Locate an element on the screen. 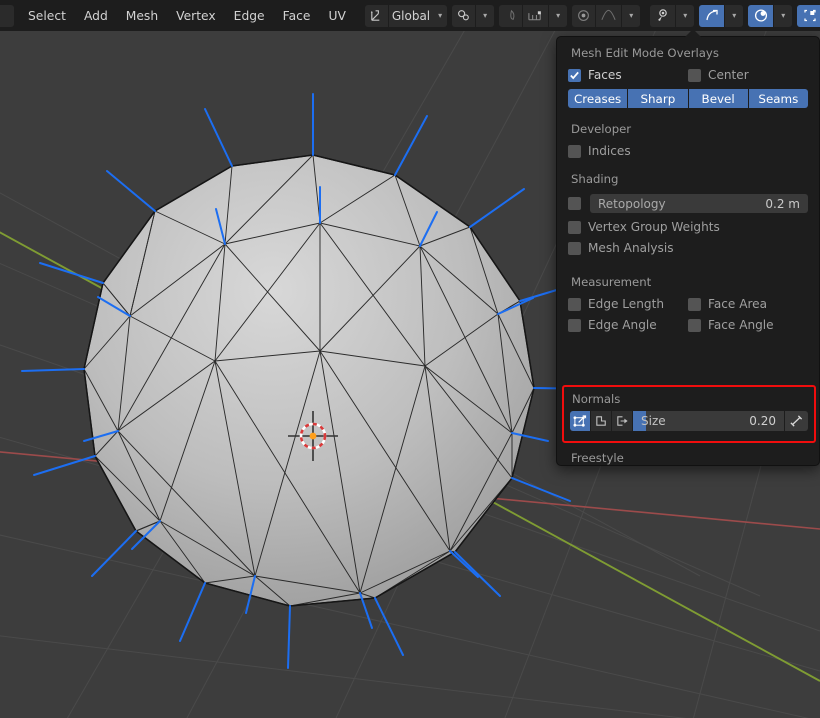  snap-dropdown: ▾ is located at coordinates (485, 15).